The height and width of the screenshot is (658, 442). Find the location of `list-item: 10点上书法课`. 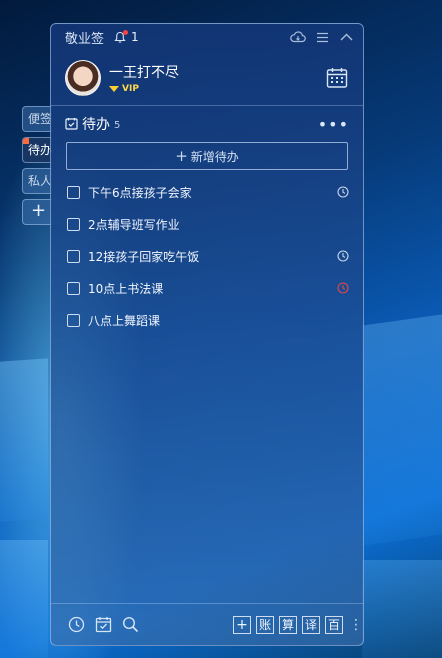

list-item: 10点上书法课 is located at coordinates (207, 288).